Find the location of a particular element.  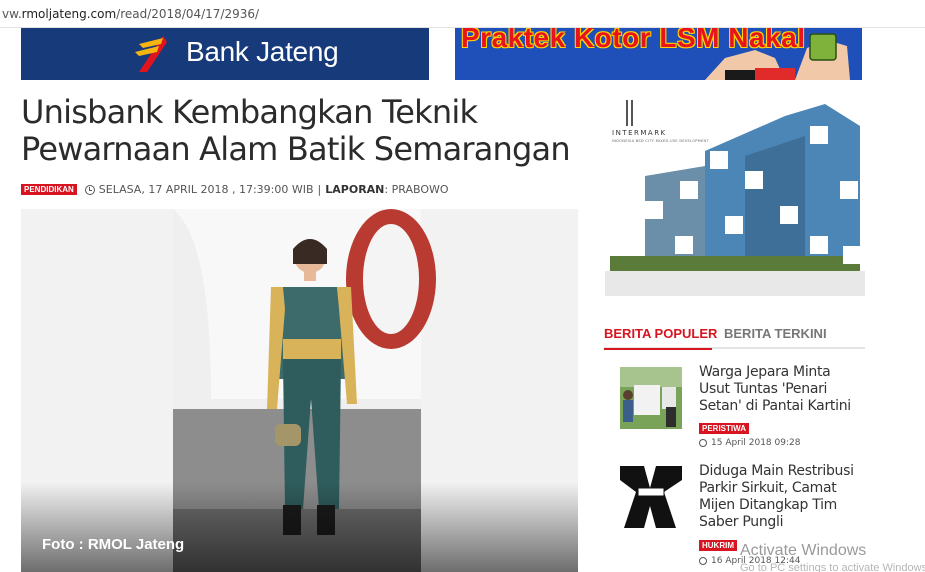

sidebar-tabs: BERITA POPULER BERITA TERKINI is located at coordinates (734, 337).